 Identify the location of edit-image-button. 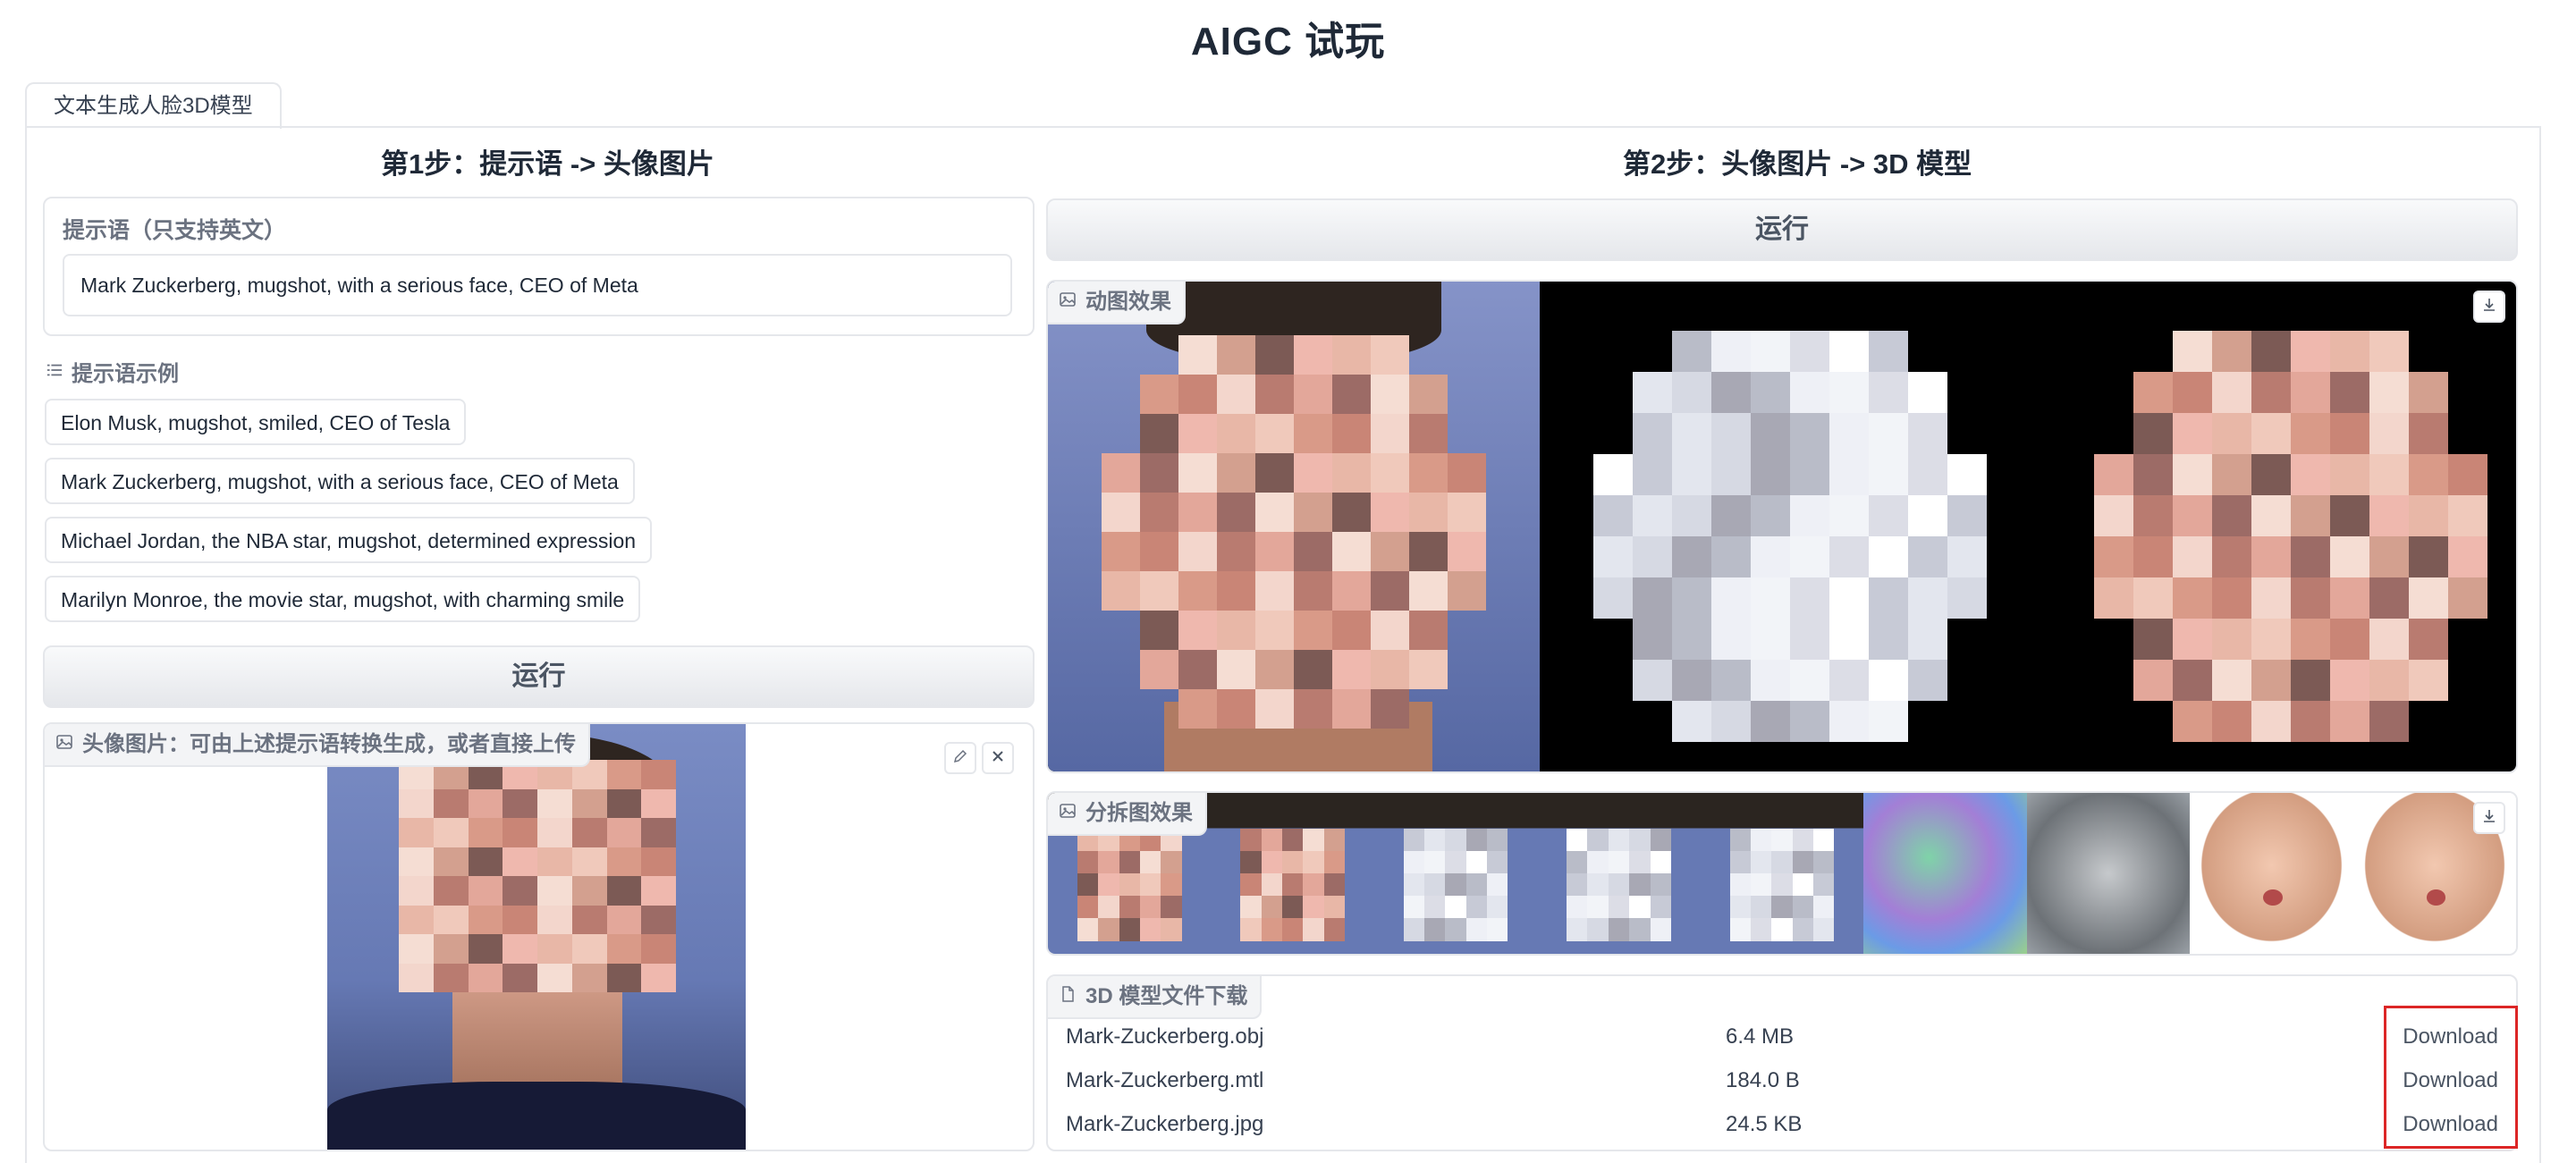
(960, 758).